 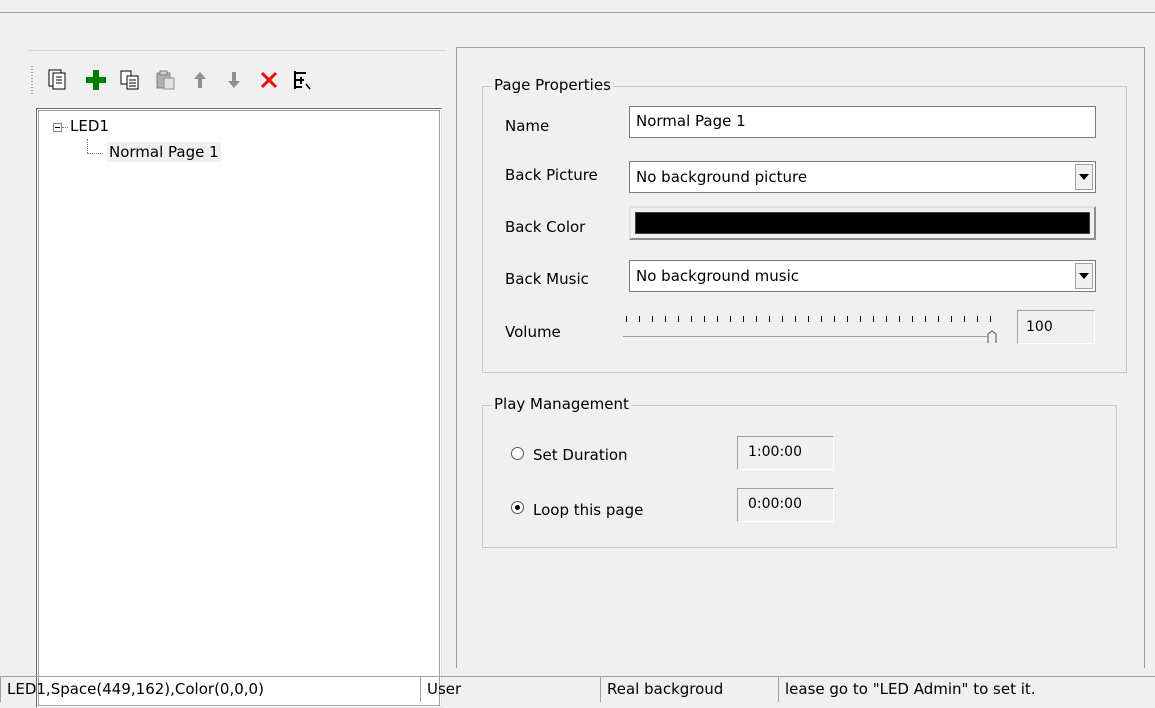 I want to click on move-down-icon, so click(x=234, y=80).